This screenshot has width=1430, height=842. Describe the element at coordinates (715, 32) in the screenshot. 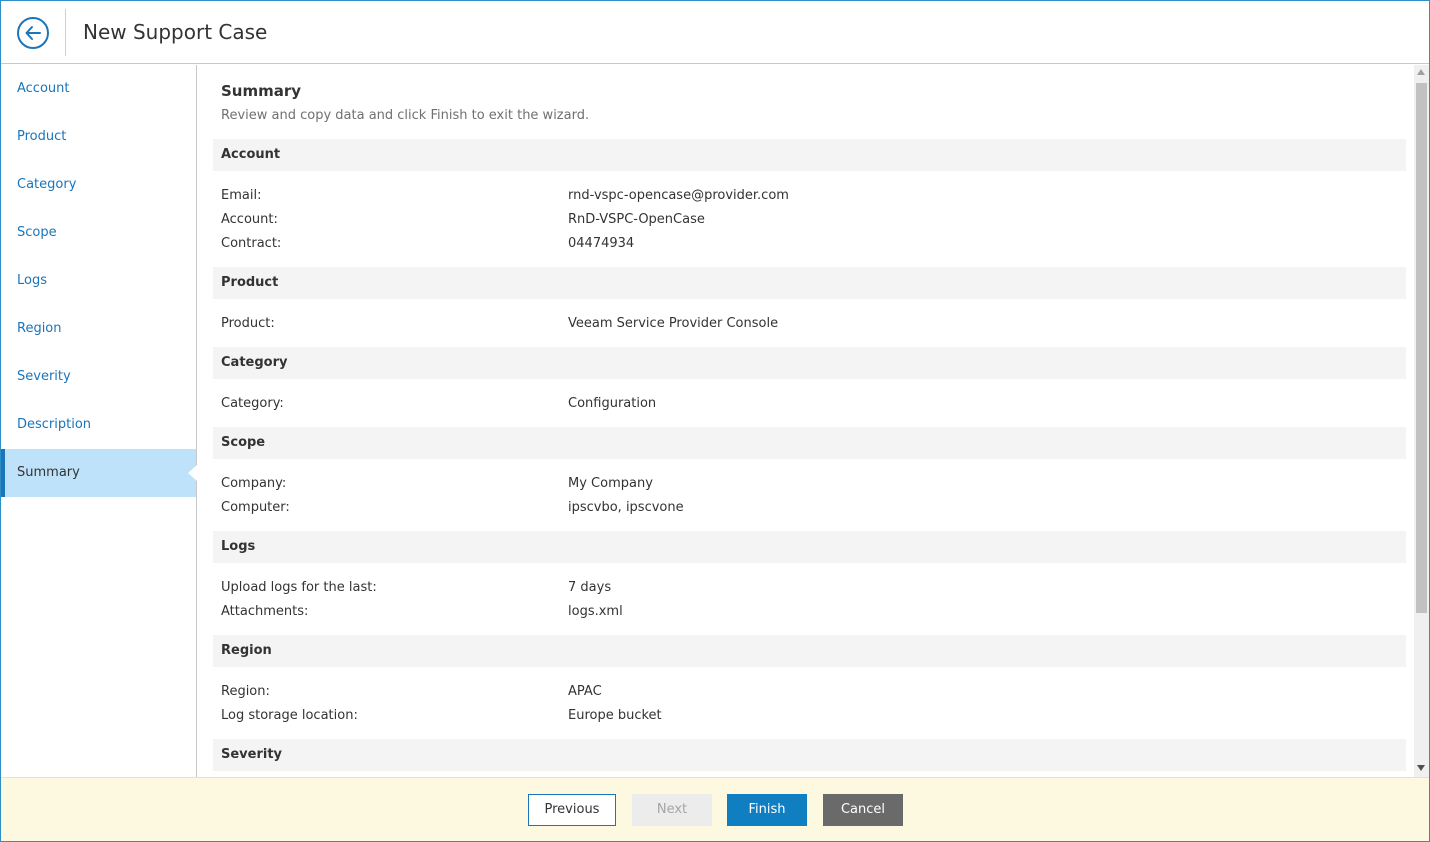

I see `wizard-header: New Support Case` at that location.